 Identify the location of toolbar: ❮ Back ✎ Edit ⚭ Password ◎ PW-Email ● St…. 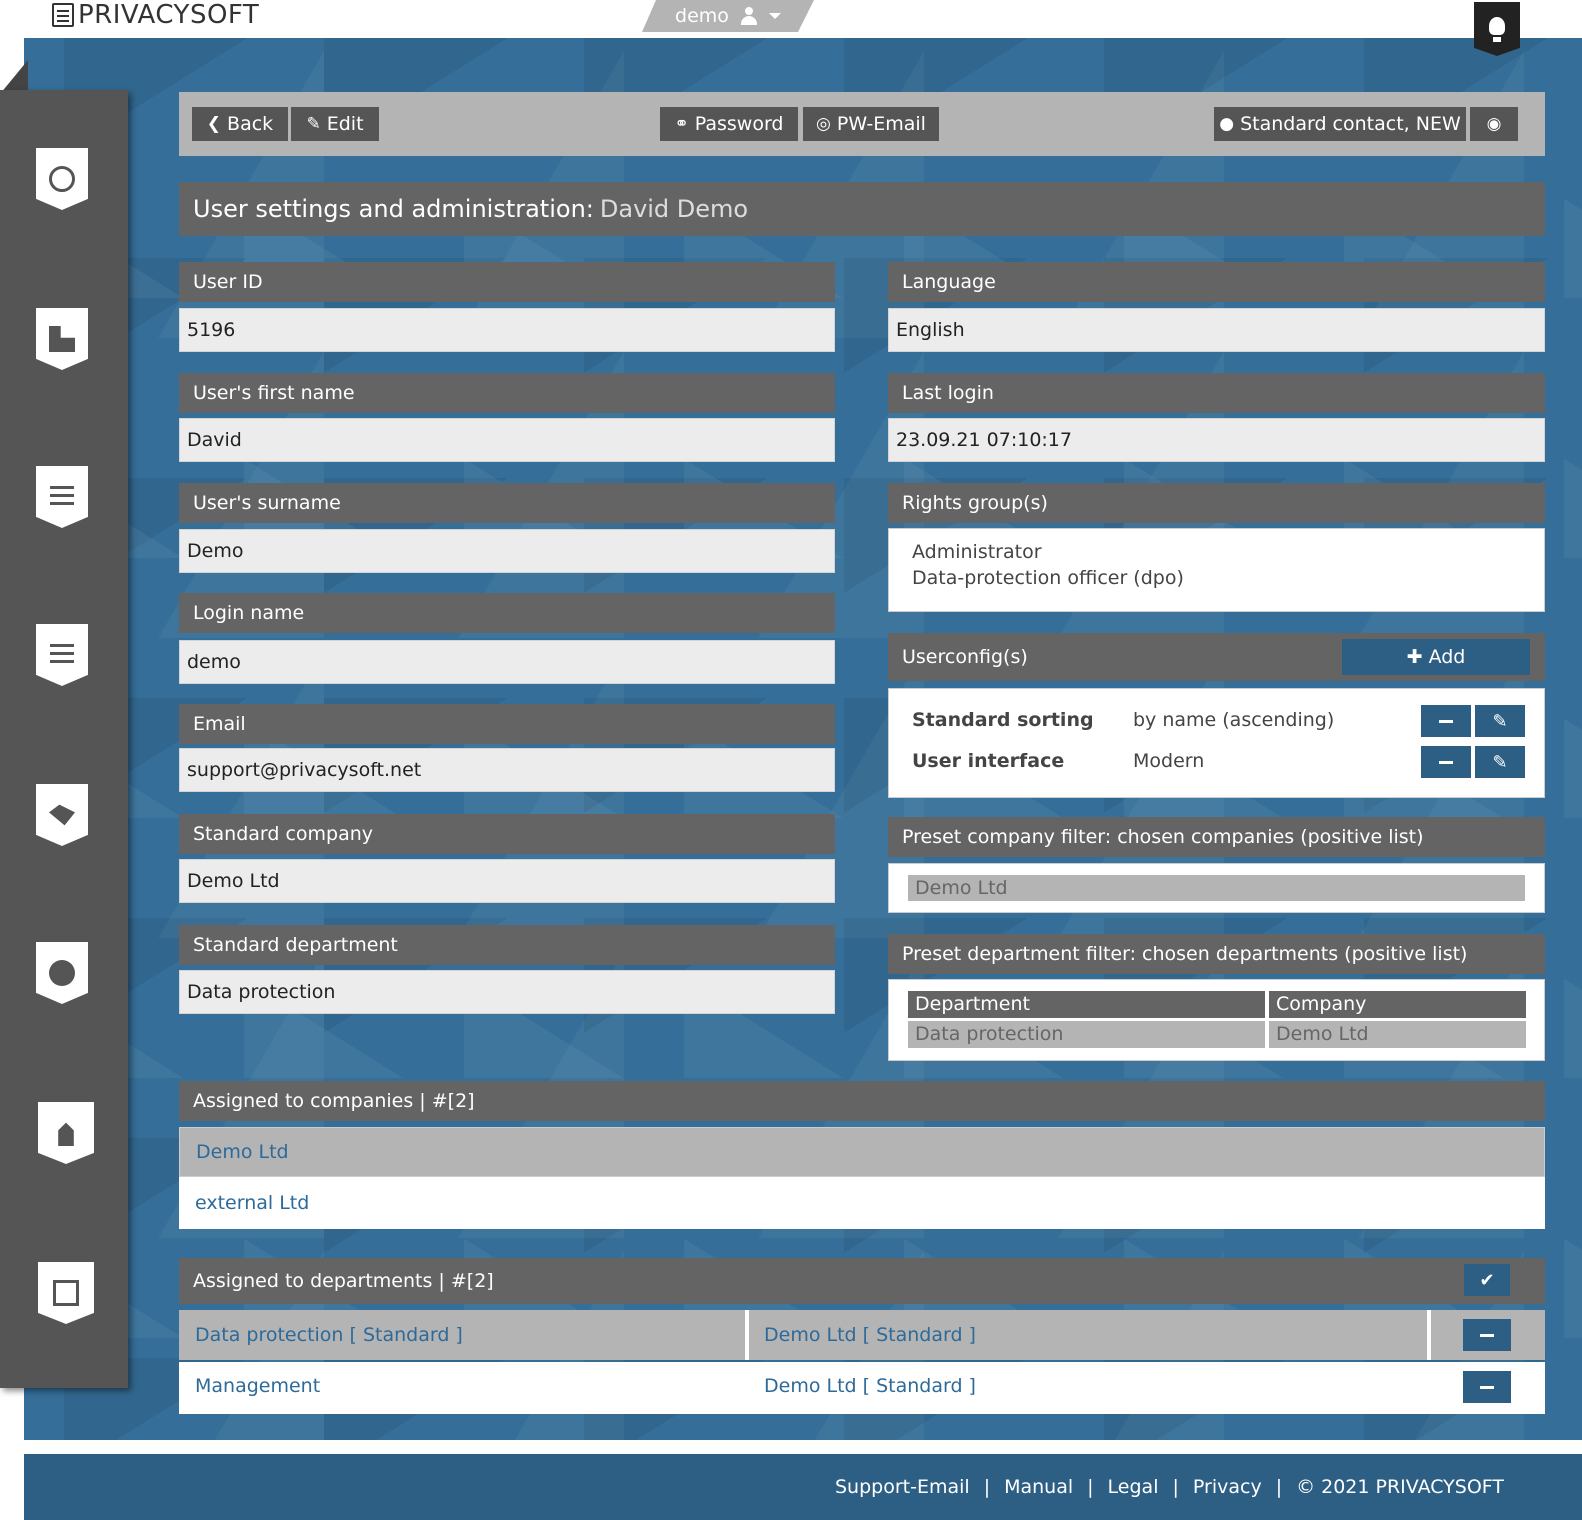
(862, 124).